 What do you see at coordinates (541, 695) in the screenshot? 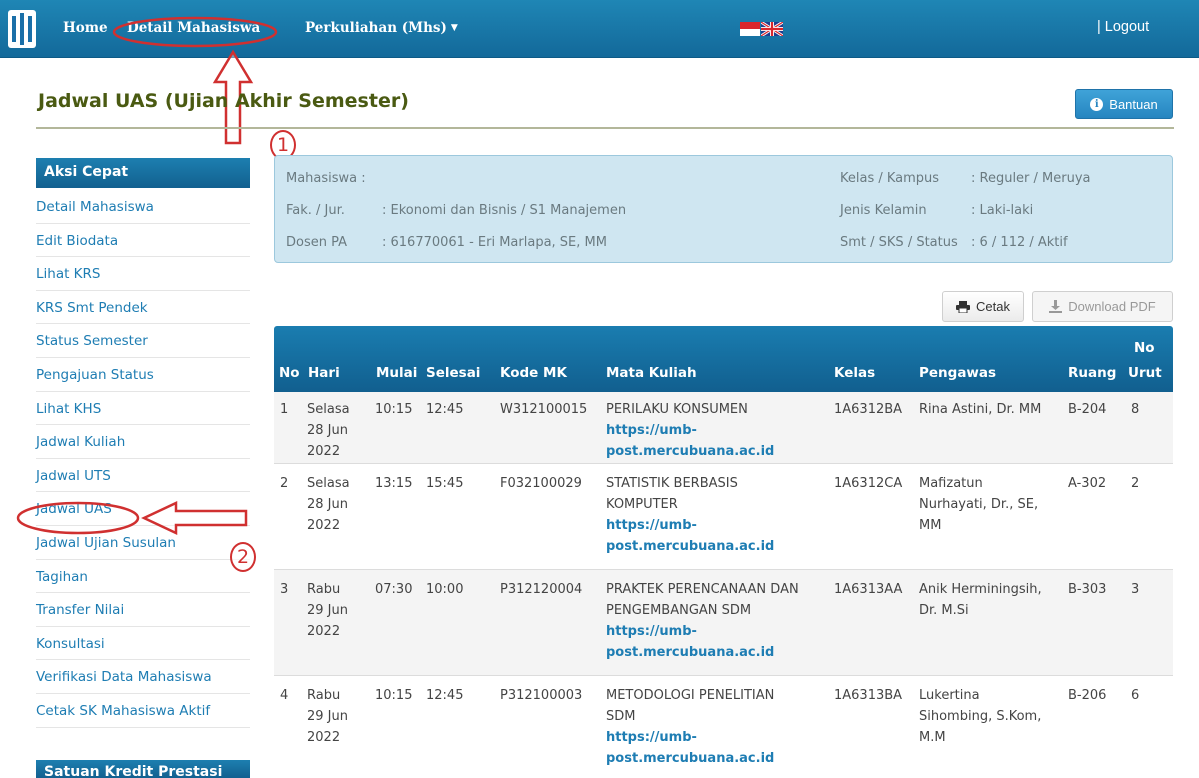
I see `cell-kode-mk: P312100003` at bounding box center [541, 695].